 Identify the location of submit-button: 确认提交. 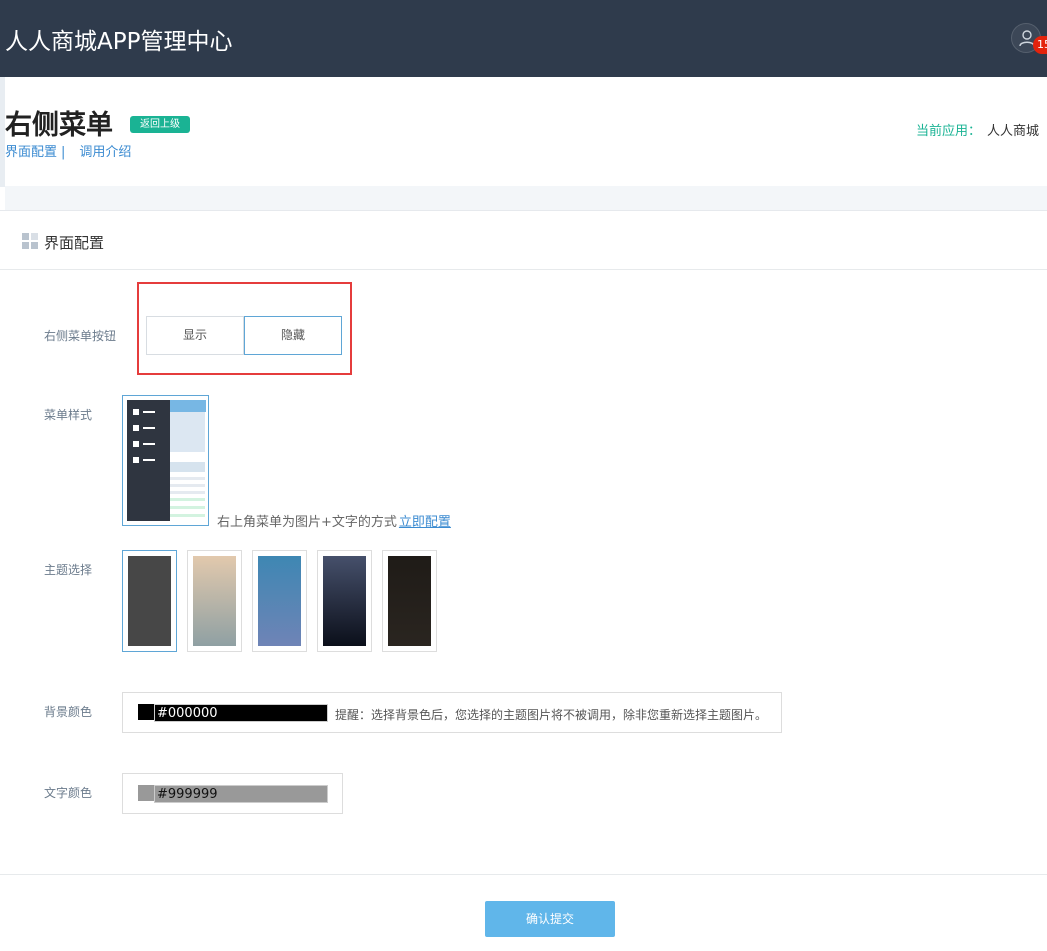
(550, 919).